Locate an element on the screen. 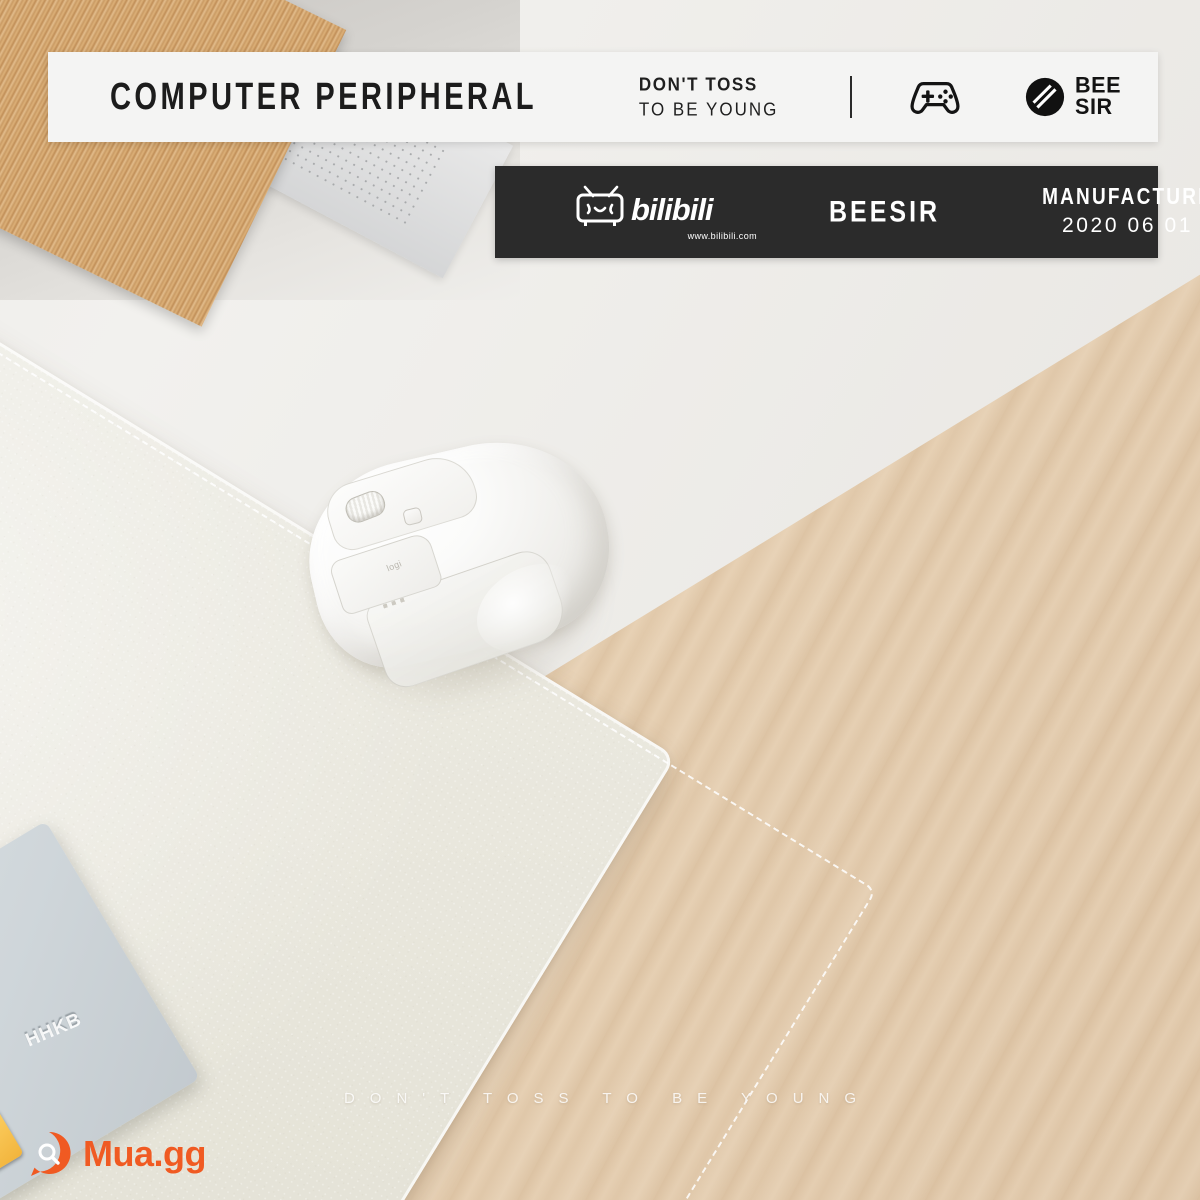  site-name: Mua.gg is located at coordinates (144, 1153).